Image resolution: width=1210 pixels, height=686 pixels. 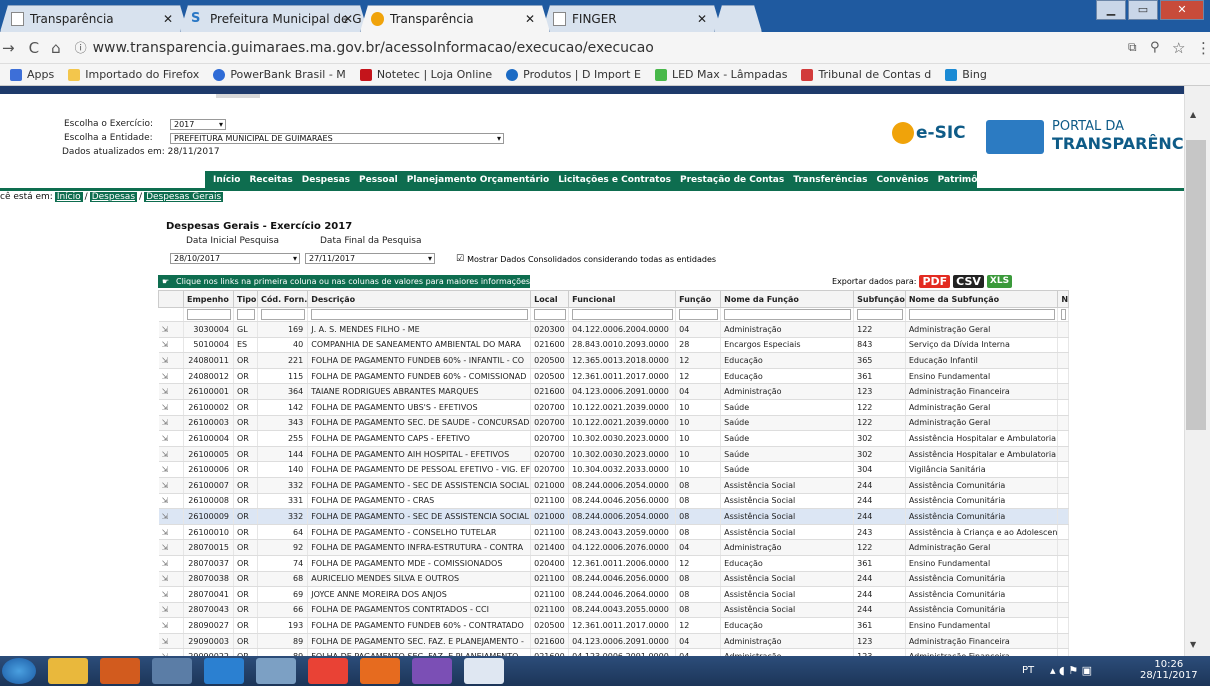 I want to click on entidade-select: PREFEITURA MUNICIPAL DE GUIMARAES ▾, so click(x=337, y=138).